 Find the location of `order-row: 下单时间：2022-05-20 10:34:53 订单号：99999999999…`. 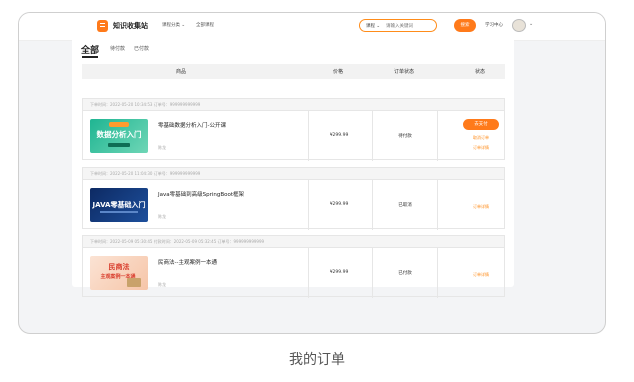

order-row: 下单时间：2022-05-20 10:34:53 订单号：99999999999… is located at coordinates (293, 129).